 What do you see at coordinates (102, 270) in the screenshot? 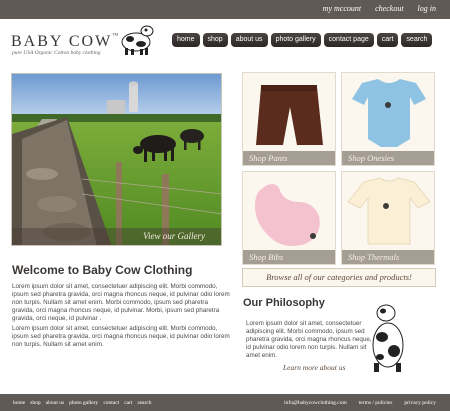
I see `welcome-title: Welcome to Baby Cow Clothing` at bounding box center [102, 270].